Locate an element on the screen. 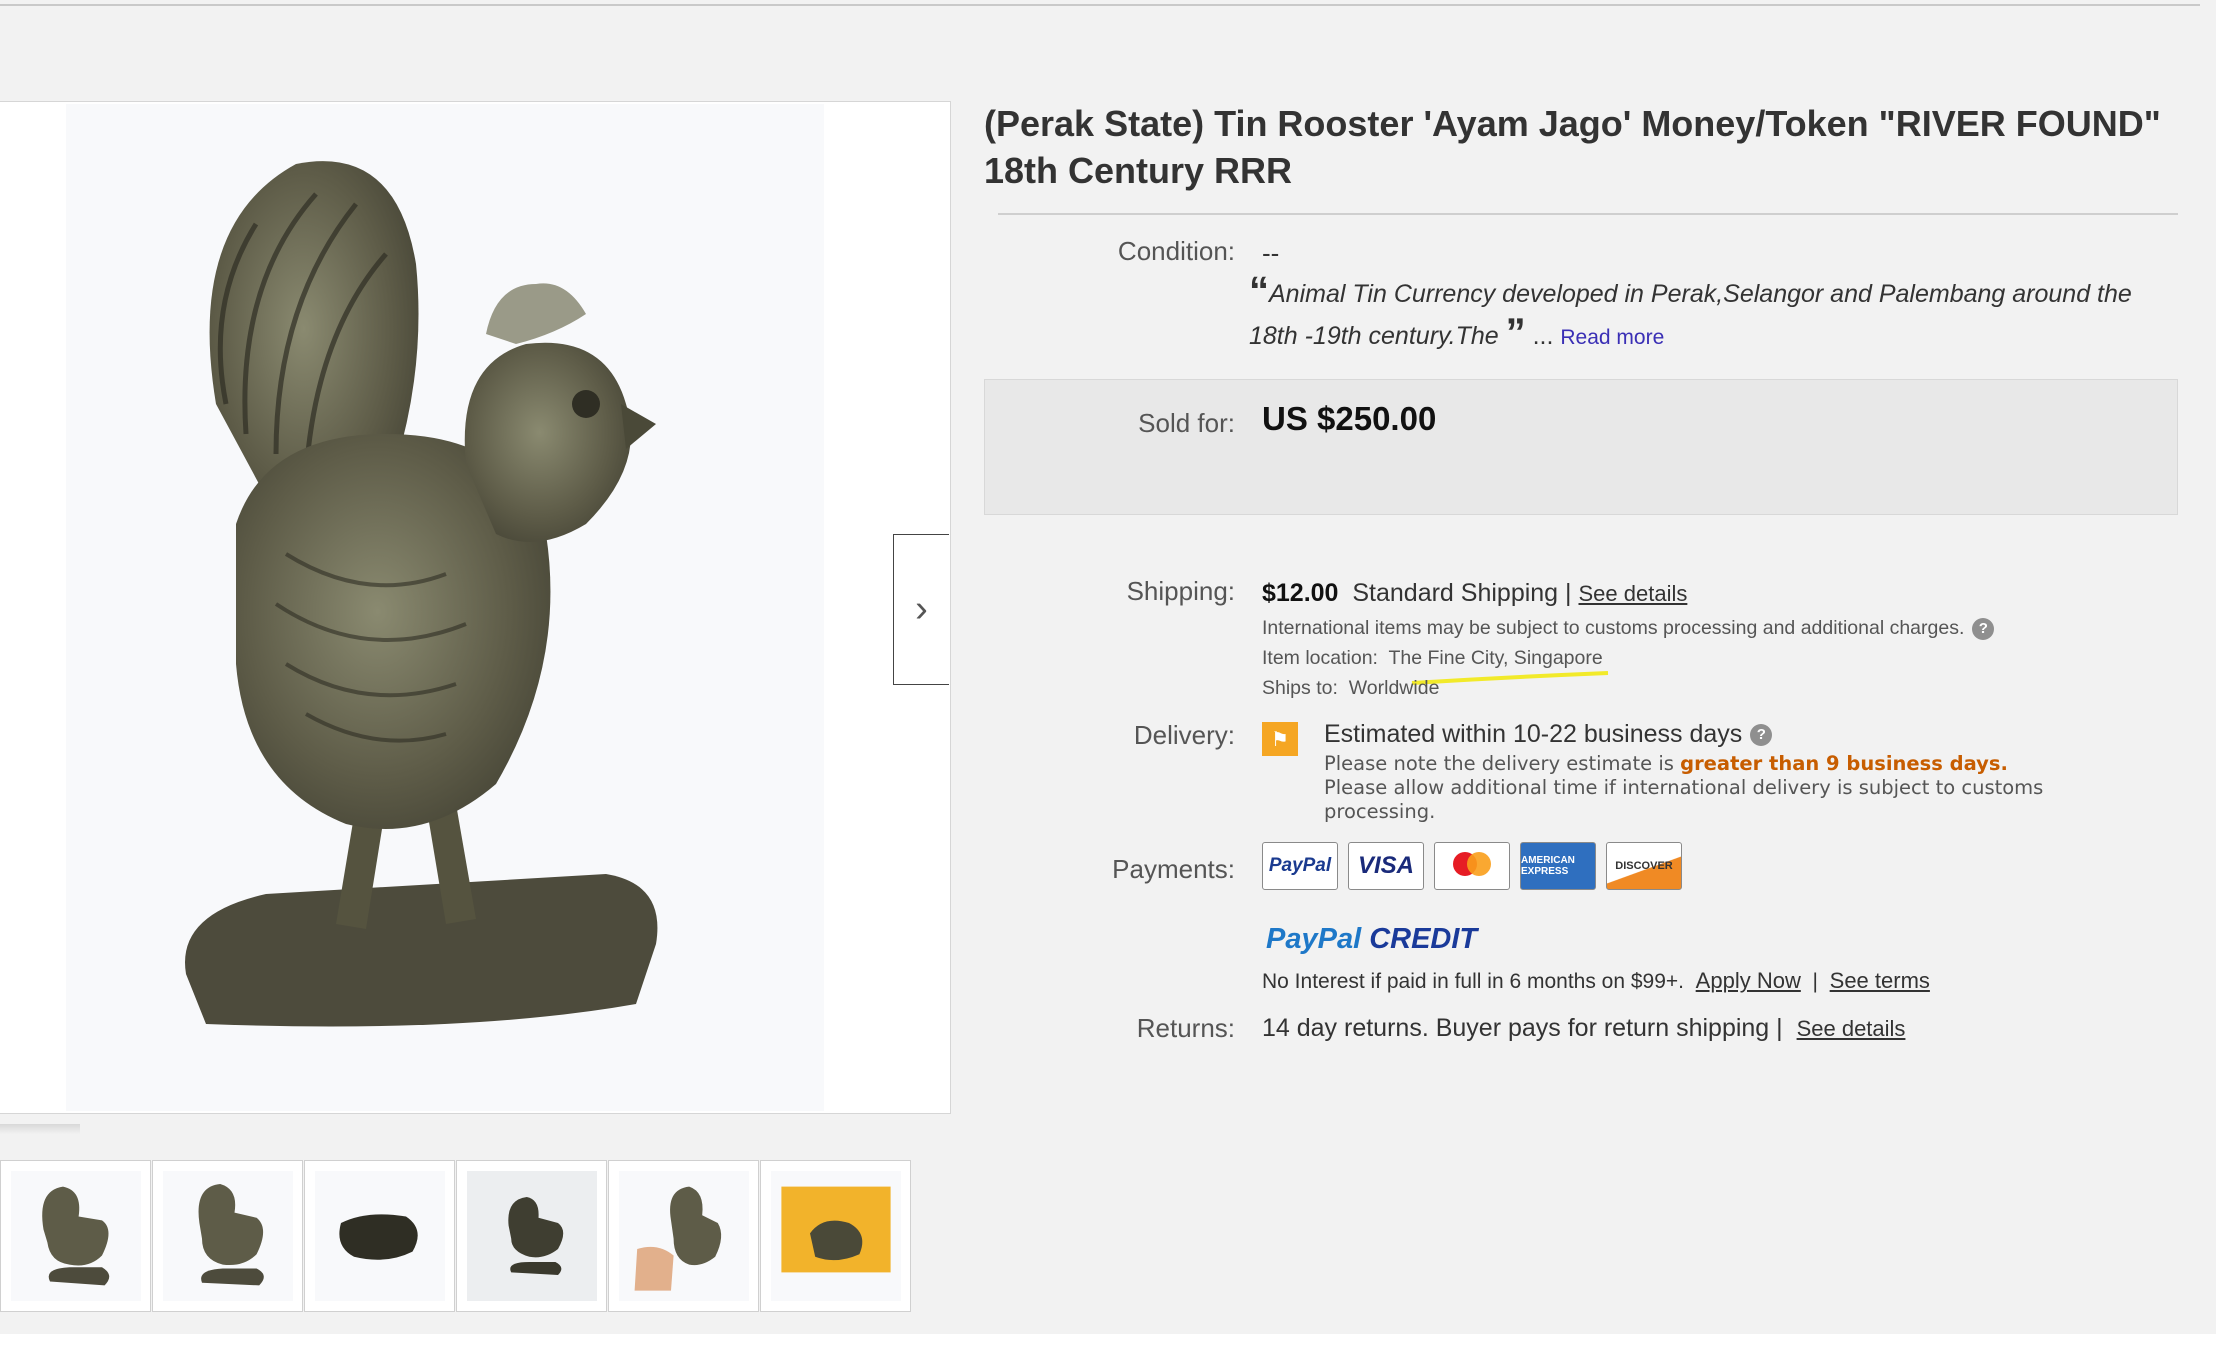 The image size is (2216, 1360). discover-card-icon: DISCOVER is located at coordinates (1644, 866).